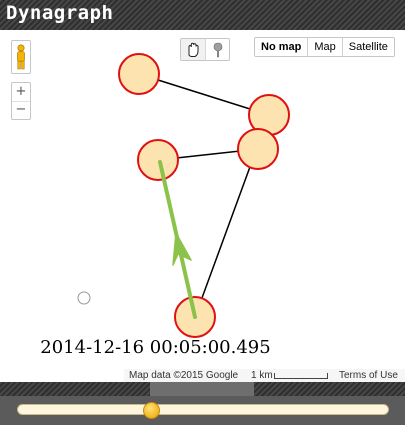 The image size is (405, 425). I want to click on marker-tool-button, so click(218, 49).